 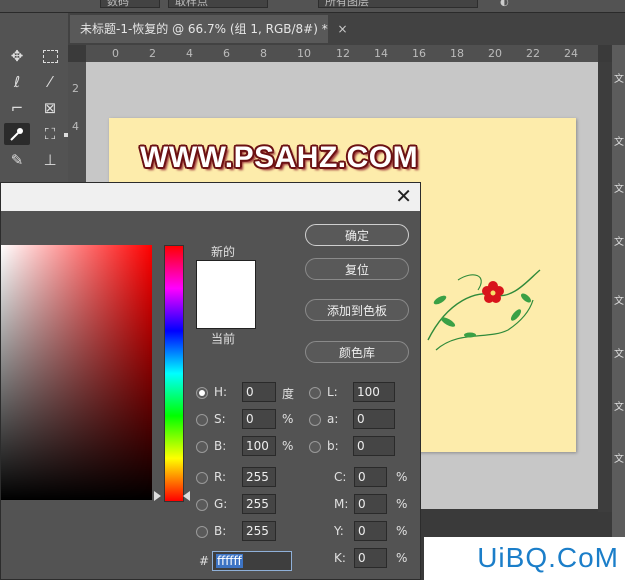 What do you see at coordinates (340, 558) in the screenshot?
I see `black-label: K:` at bounding box center [340, 558].